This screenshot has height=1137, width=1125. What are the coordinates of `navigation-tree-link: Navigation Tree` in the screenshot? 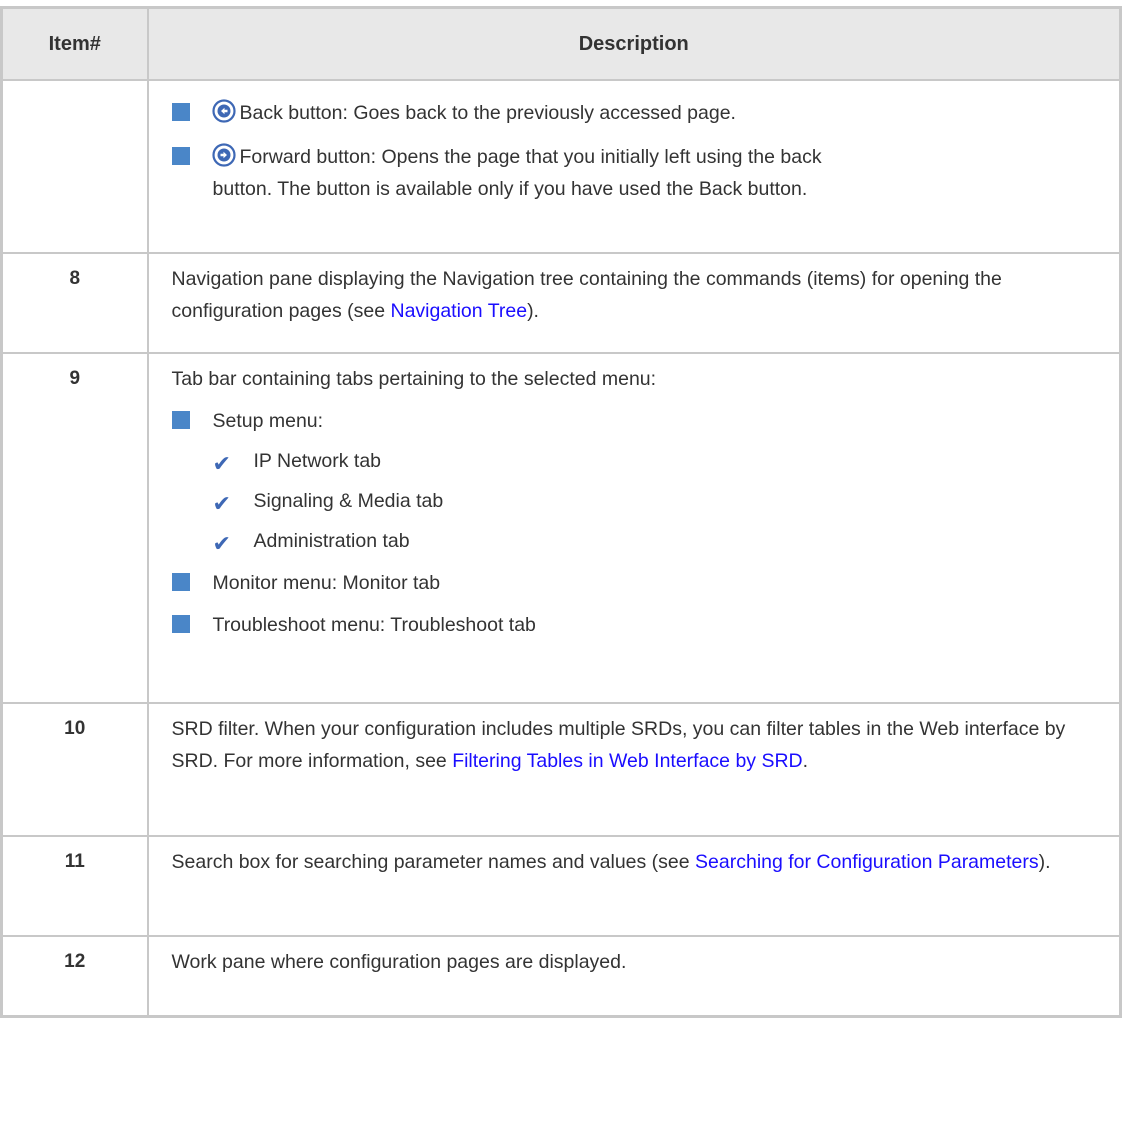 It's located at (458, 311).